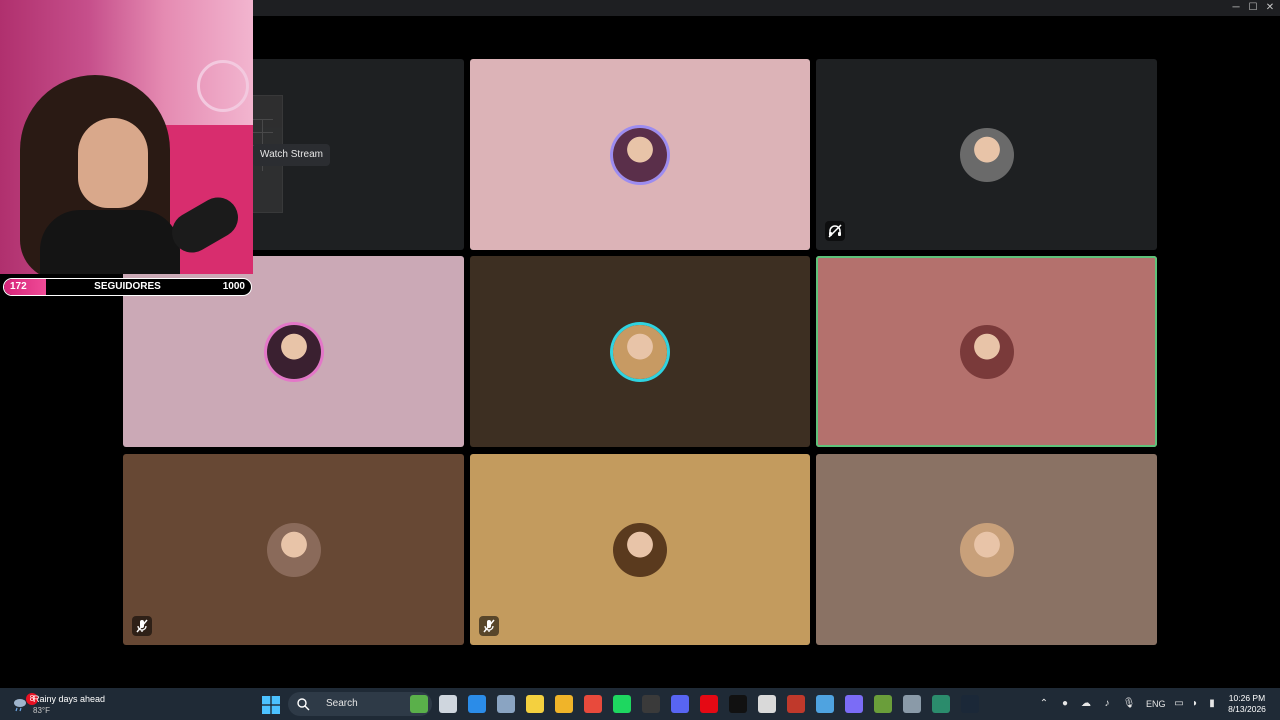 Image resolution: width=1280 pixels, height=720 pixels. I want to click on close-icon: ✕, so click(1269, 8).